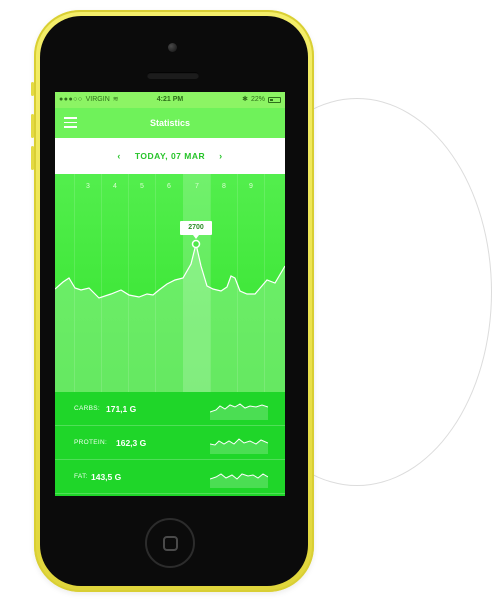 Image resolution: width=500 pixels, height=600 pixels. What do you see at coordinates (196, 230) in the screenshot?
I see `value-tooltip: 2700` at bounding box center [196, 230].